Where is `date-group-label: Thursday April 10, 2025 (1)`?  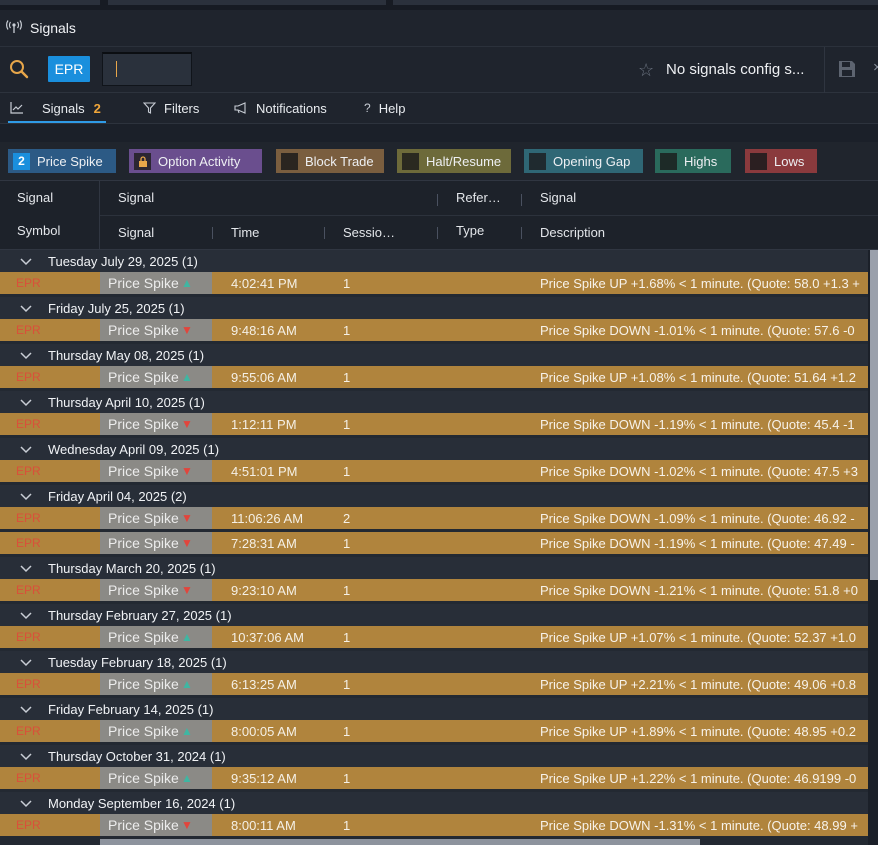 date-group-label: Thursday April 10, 2025 (1) is located at coordinates (126, 402).